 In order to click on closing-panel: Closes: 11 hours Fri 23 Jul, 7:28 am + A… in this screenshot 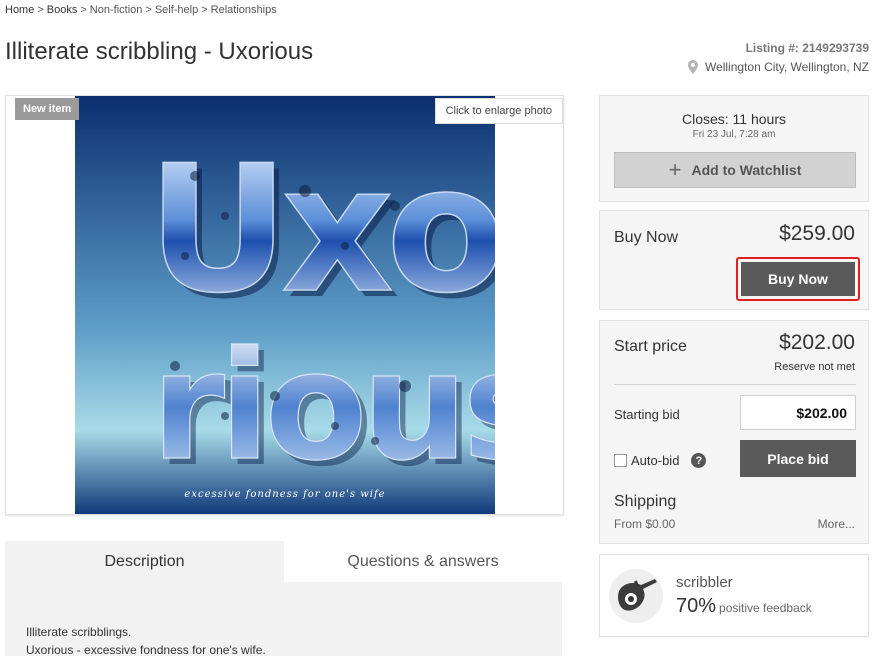, I will do `click(734, 148)`.